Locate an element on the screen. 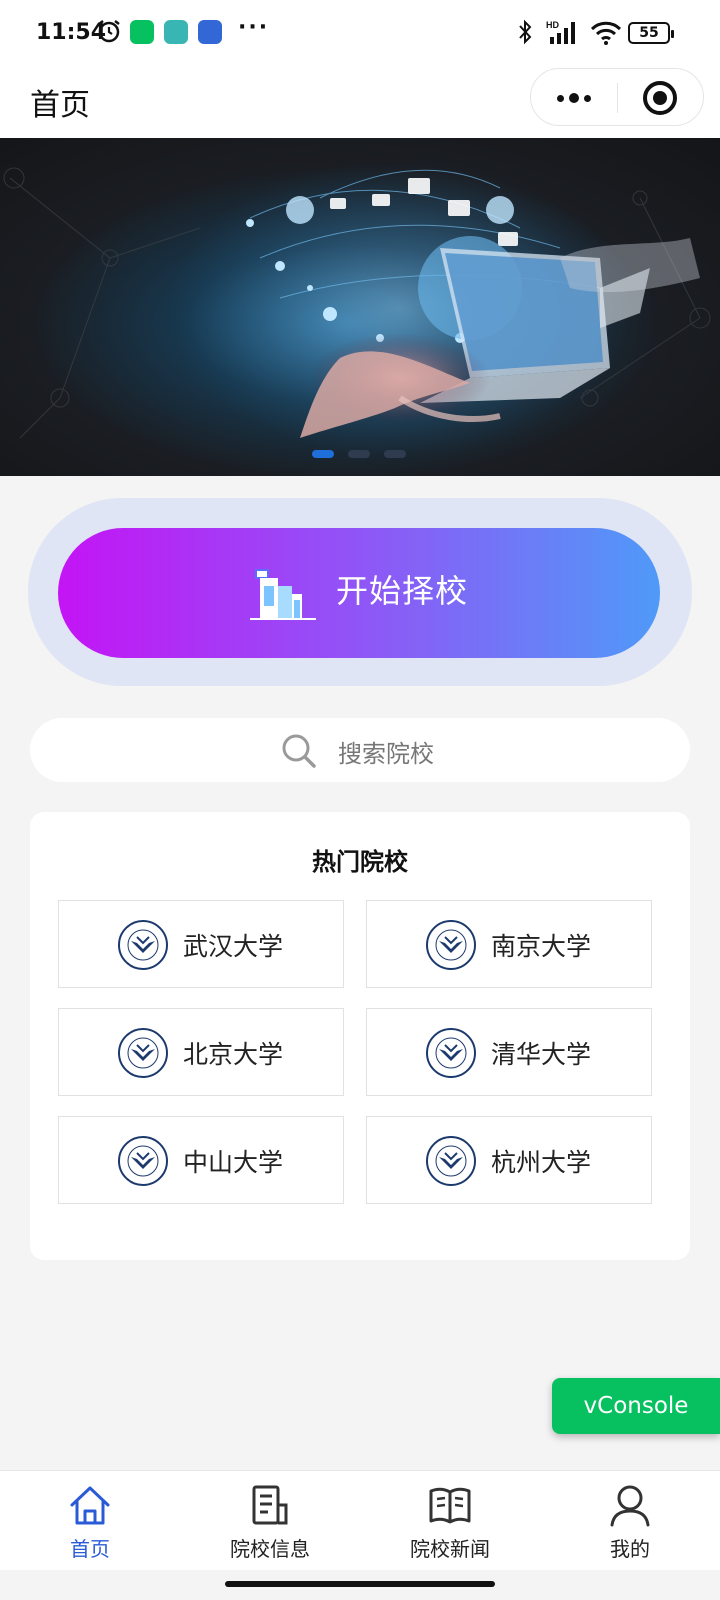 This screenshot has height=1600, width=720. school-item: 北京大学 is located at coordinates (201, 1052).